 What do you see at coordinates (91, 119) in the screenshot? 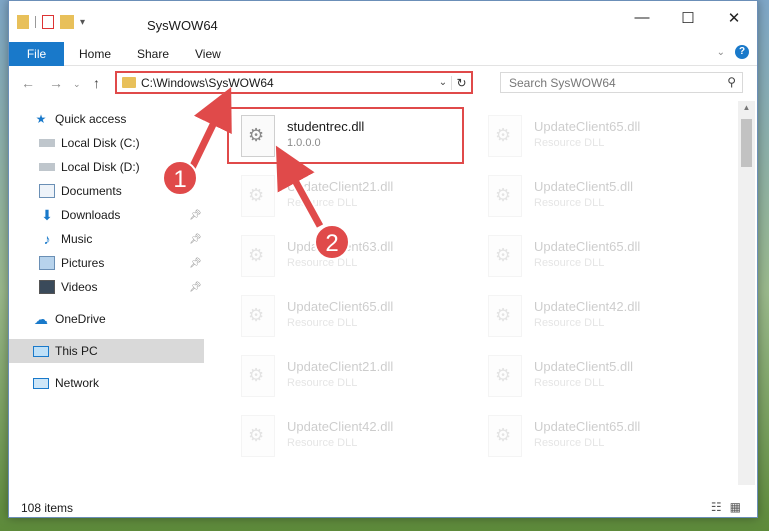
I see `sidebar-item-label: Quick access` at bounding box center [91, 119].